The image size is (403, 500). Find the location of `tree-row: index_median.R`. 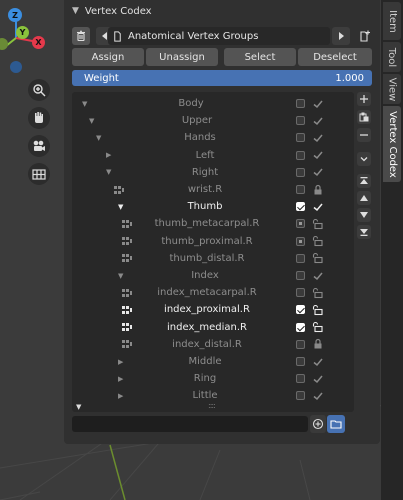

tree-row: index_median.R is located at coordinates (213, 327).